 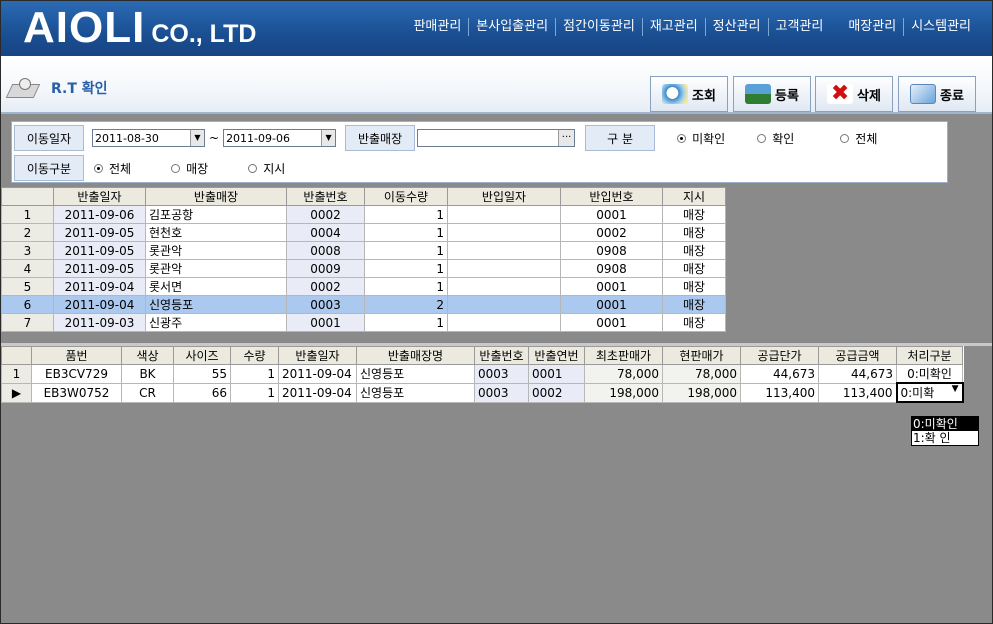 I want to click on transfer-row: 3 2011-09-05 롯관악 0008 1 0908 매장, so click(x=363, y=250).